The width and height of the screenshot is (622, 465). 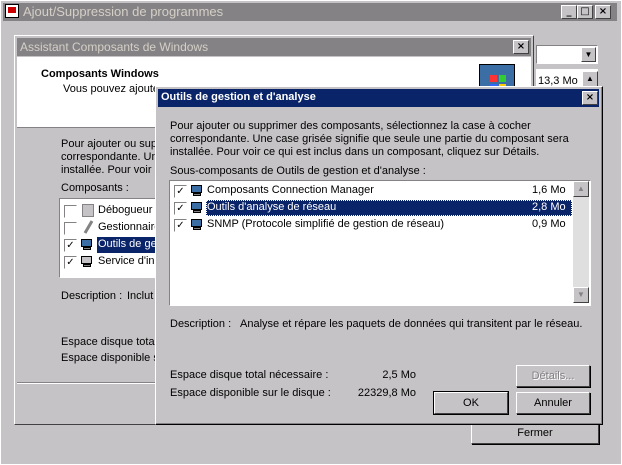 What do you see at coordinates (521, 47) in the screenshot?
I see `wizard-close-icon: ×` at bounding box center [521, 47].